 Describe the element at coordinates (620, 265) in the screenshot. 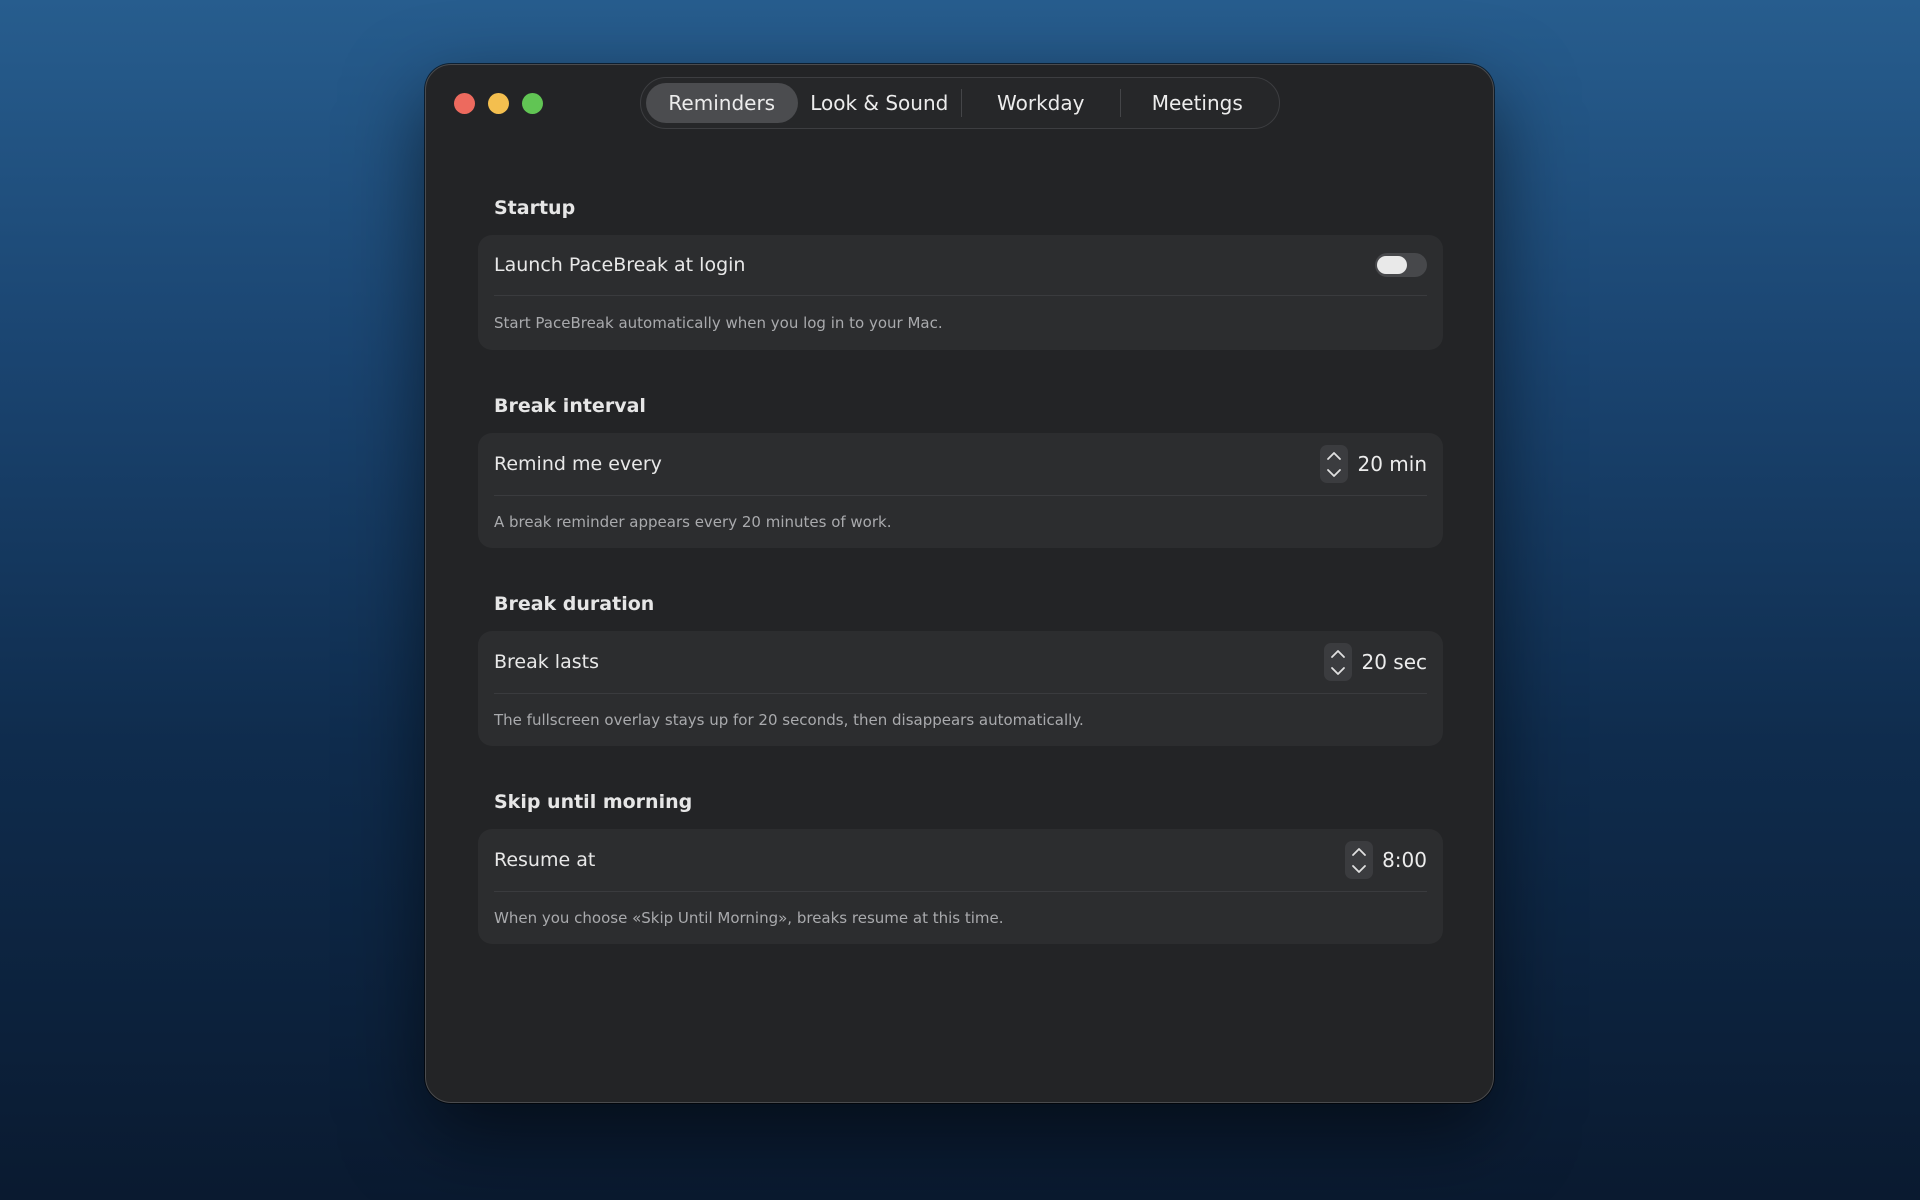

I see `launch-at-login-label: Launch PaceBreak at login` at that location.